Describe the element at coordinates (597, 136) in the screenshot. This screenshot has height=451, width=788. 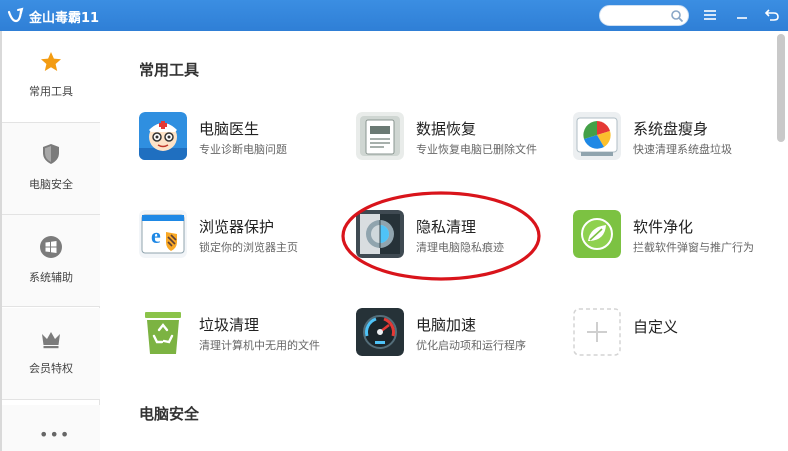
I see `disk-slim-icon` at that location.